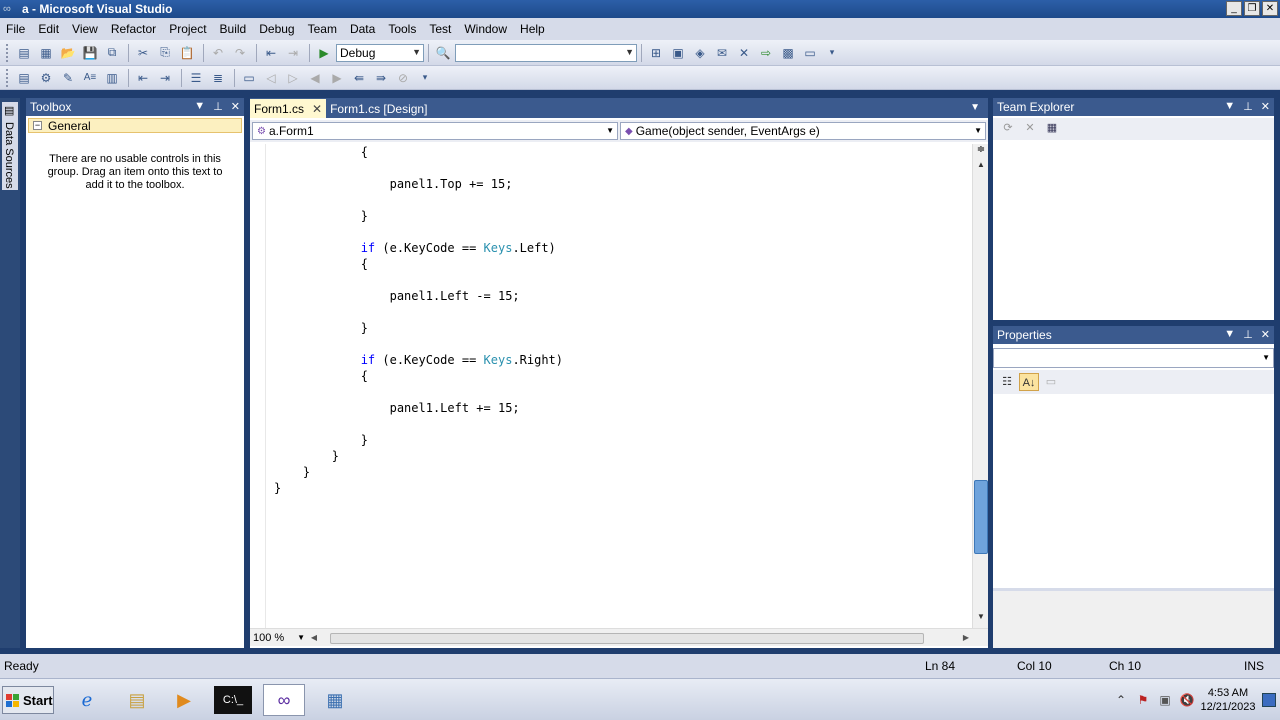 The image size is (1280, 720). Describe the element at coordinates (112, 53) in the screenshot. I see `save-all-icon: ⧉` at that location.